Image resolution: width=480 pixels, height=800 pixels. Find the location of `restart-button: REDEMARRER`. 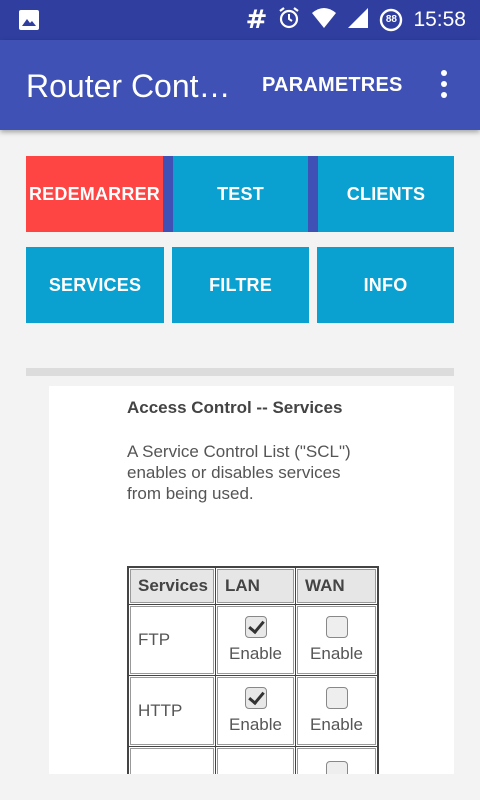

restart-button: REDEMARRER is located at coordinates (94, 194).